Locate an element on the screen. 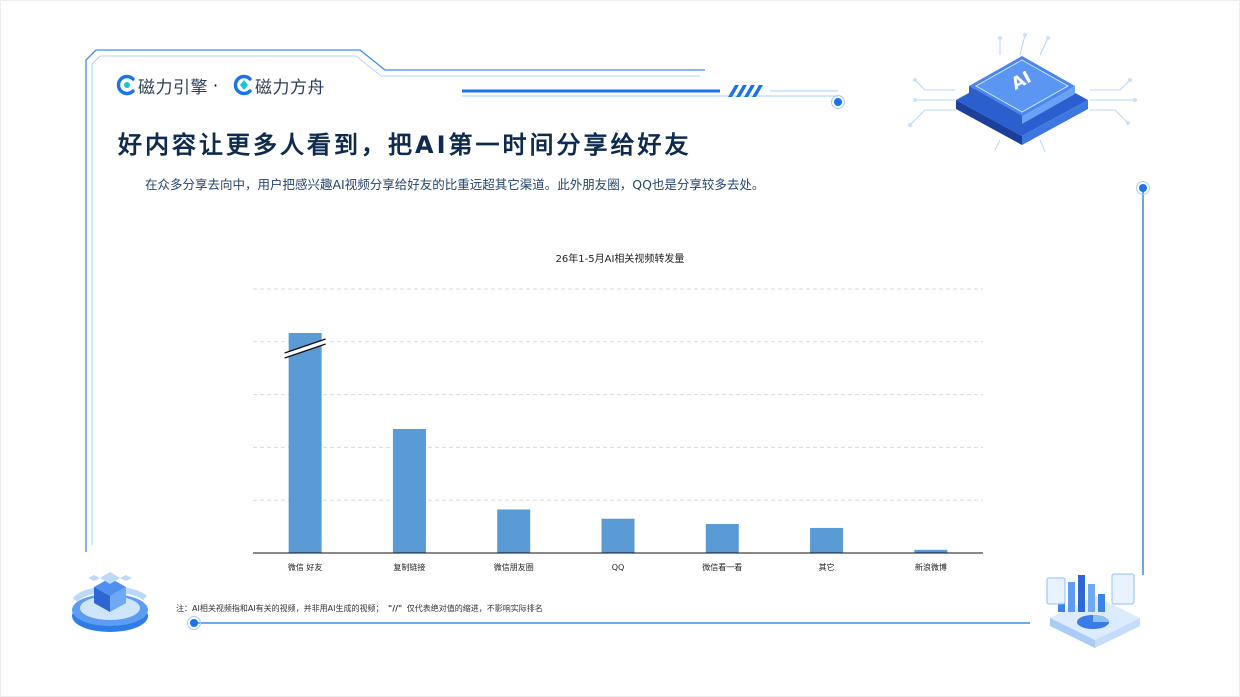 This screenshot has height=697, width=1240. x-tick-label: 其它 is located at coordinates (827, 567).